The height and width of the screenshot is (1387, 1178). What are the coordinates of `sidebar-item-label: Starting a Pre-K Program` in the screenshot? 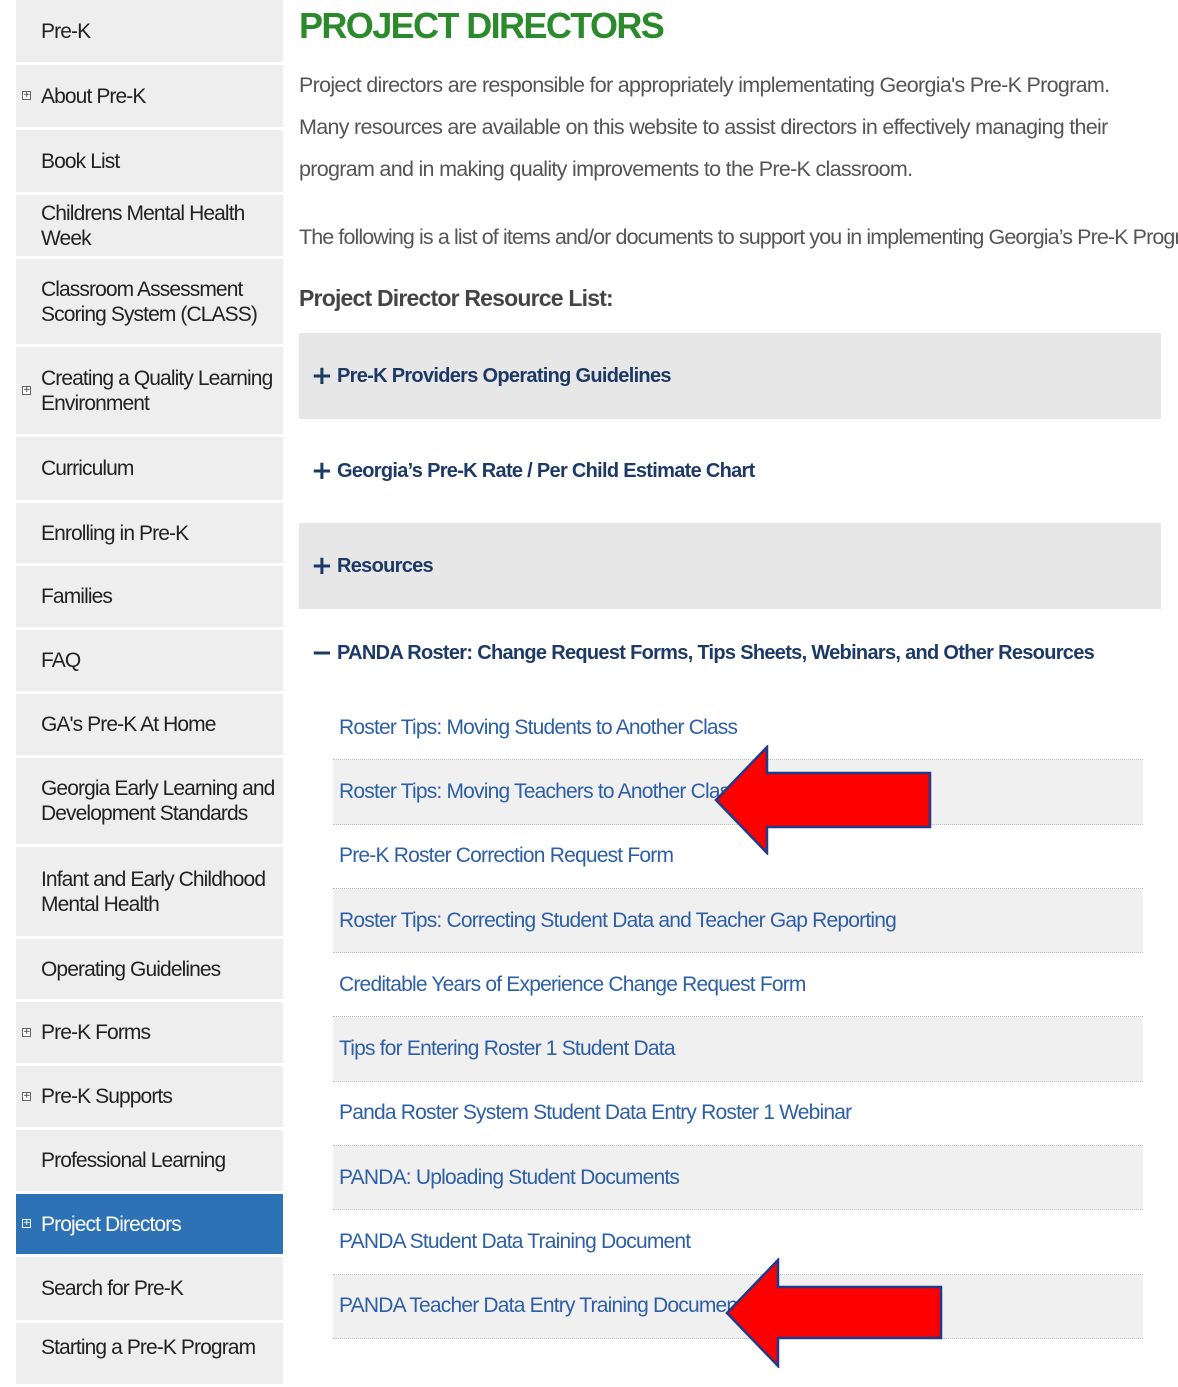 It's located at (148, 1347).